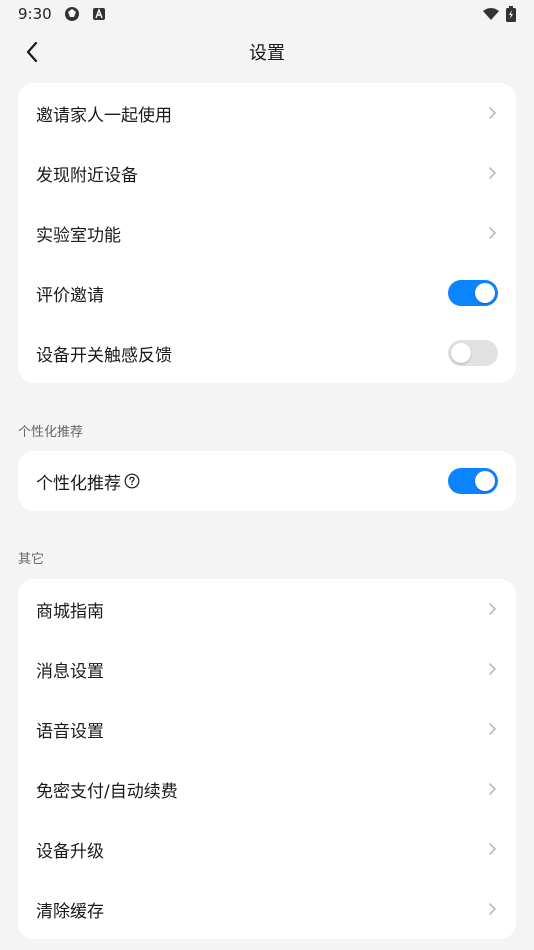 The height and width of the screenshot is (950, 534). I want to click on row-label: 语音设置, so click(70, 731).